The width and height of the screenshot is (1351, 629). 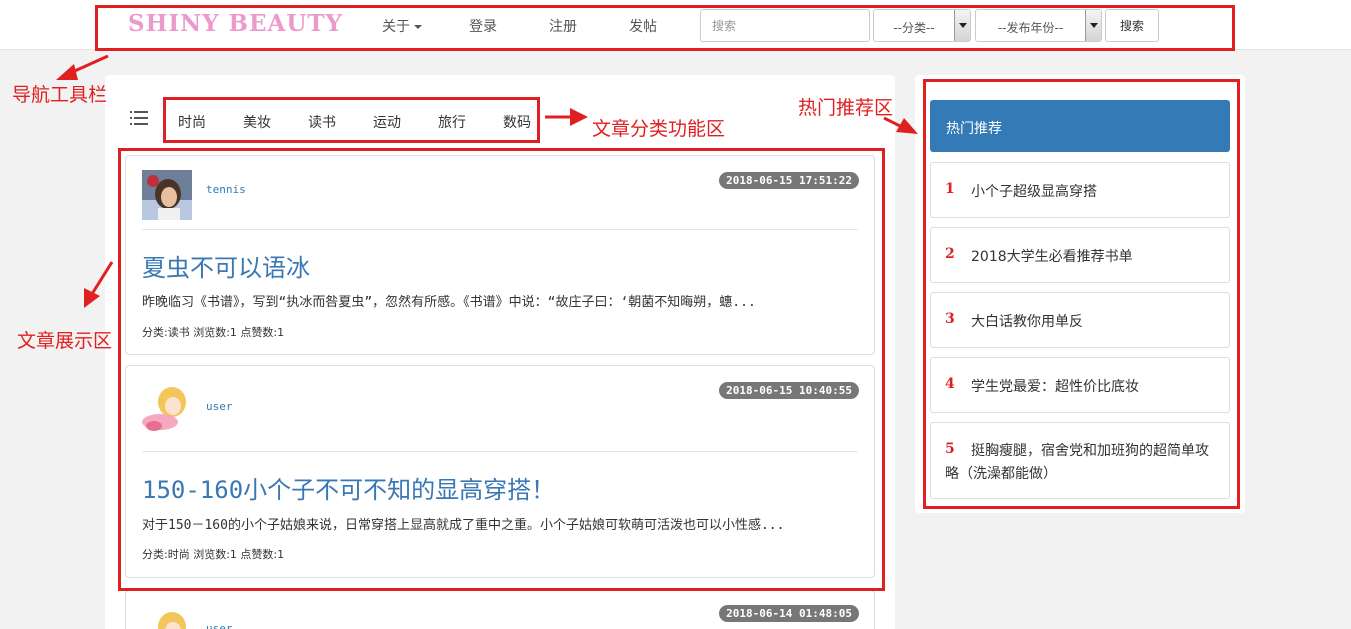 I want to click on category-tab-reading: 读书, so click(x=322, y=122).